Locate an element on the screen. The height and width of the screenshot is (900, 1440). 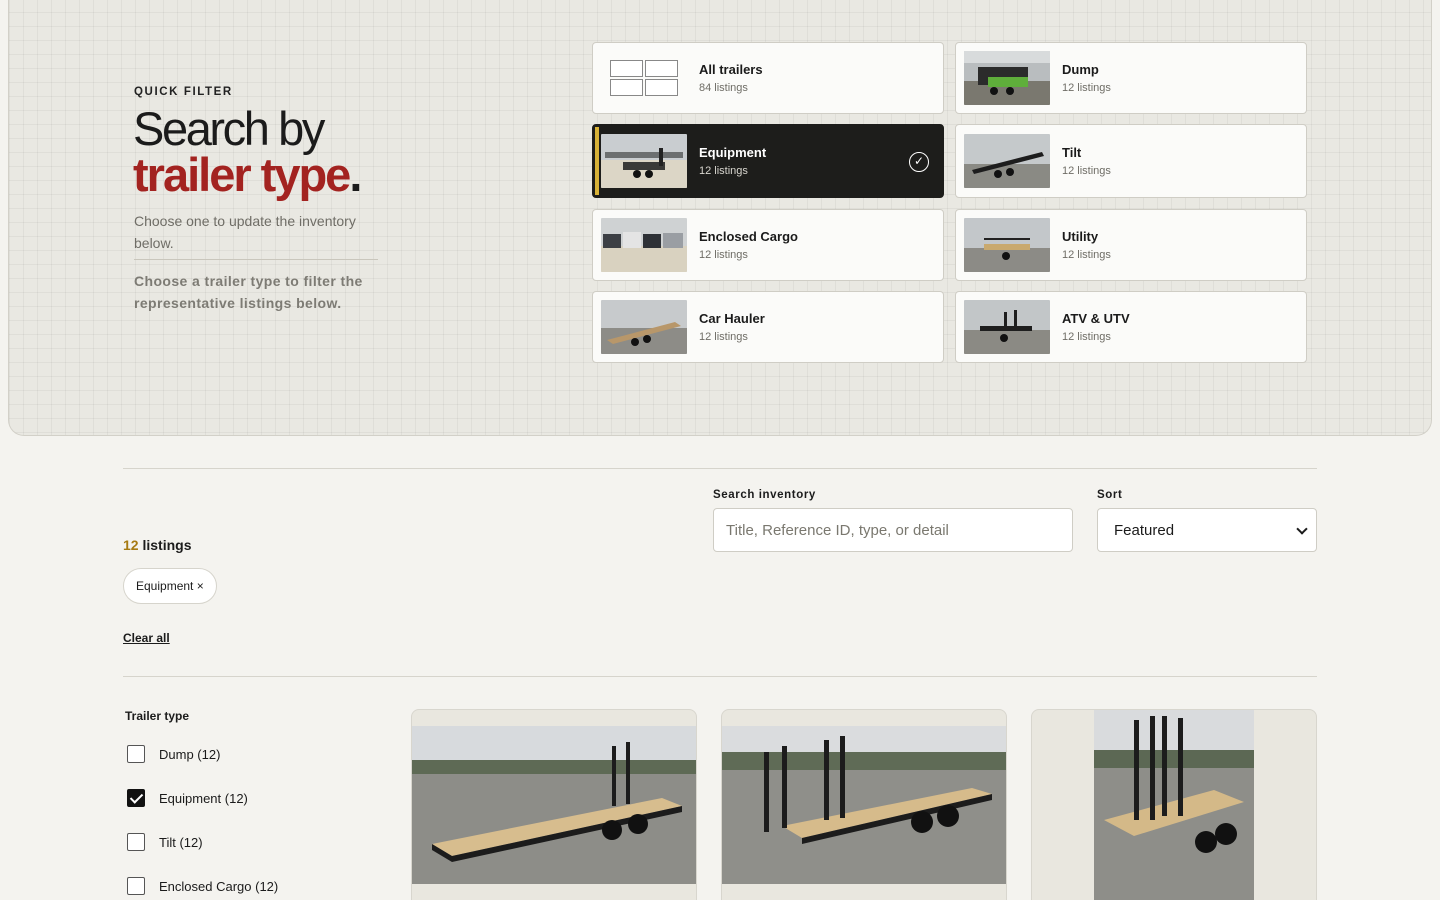
atv-utv-trailer-thumbnail is located at coordinates (1007, 327).